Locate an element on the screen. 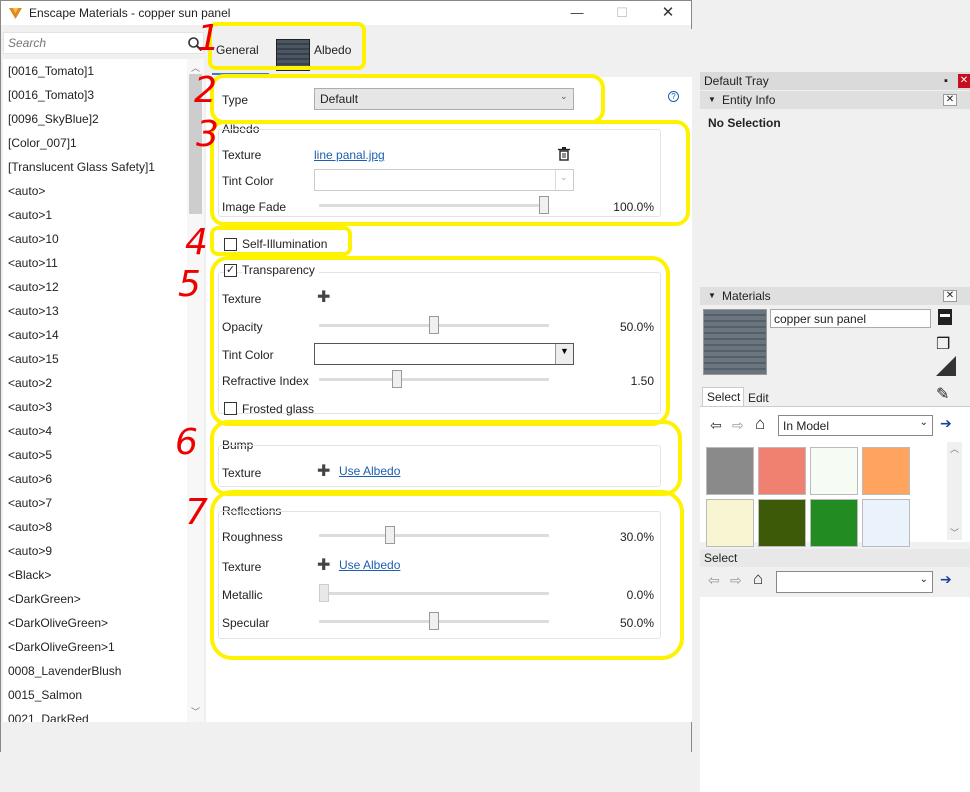 The height and width of the screenshot is (792, 970). entity-close-icon: ✕ is located at coordinates (950, 100).